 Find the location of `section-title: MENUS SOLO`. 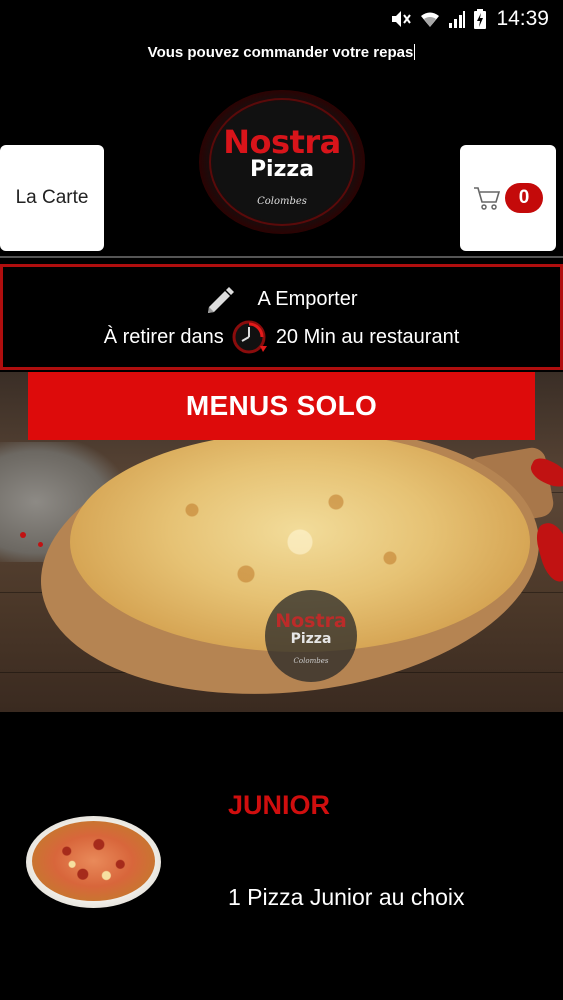

section-title: MENUS SOLO is located at coordinates (281, 405).